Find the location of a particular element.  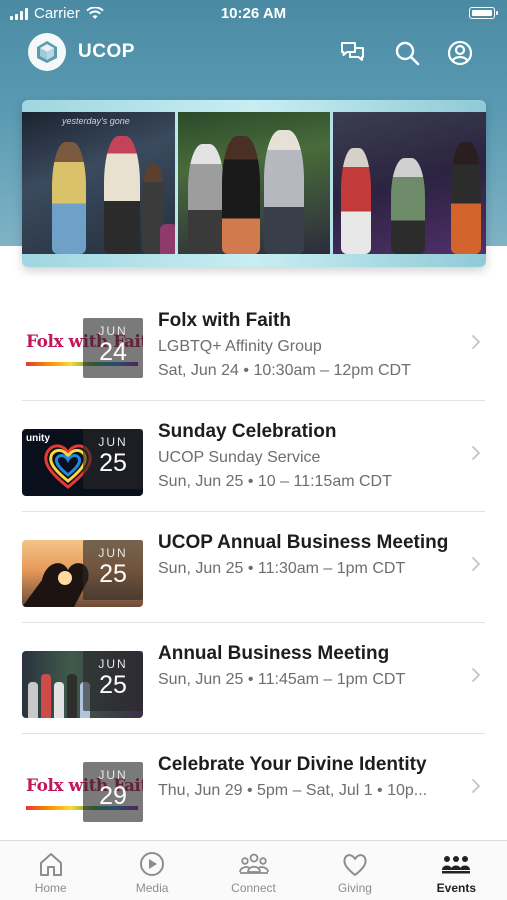

event-title: Folx with Faith is located at coordinates (224, 320).